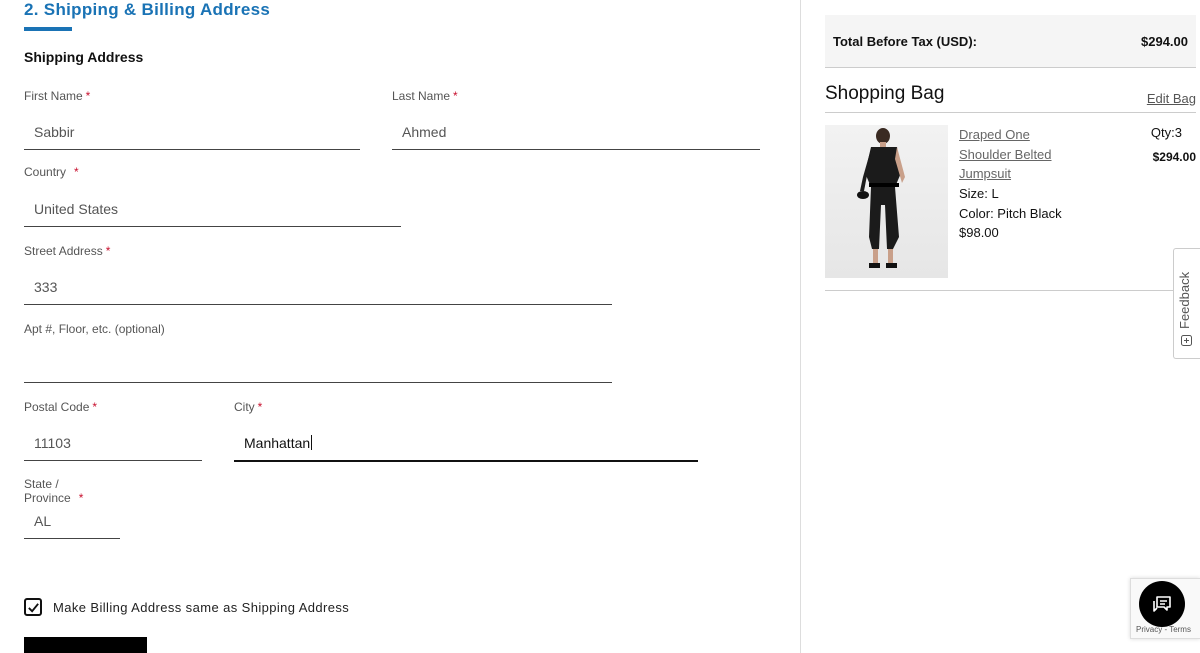 This screenshot has height=653, width=1200. What do you see at coordinates (147, 9) in the screenshot?
I see `section-title: 2. Shipping & Billing Address` at bounding box center [147, 9].